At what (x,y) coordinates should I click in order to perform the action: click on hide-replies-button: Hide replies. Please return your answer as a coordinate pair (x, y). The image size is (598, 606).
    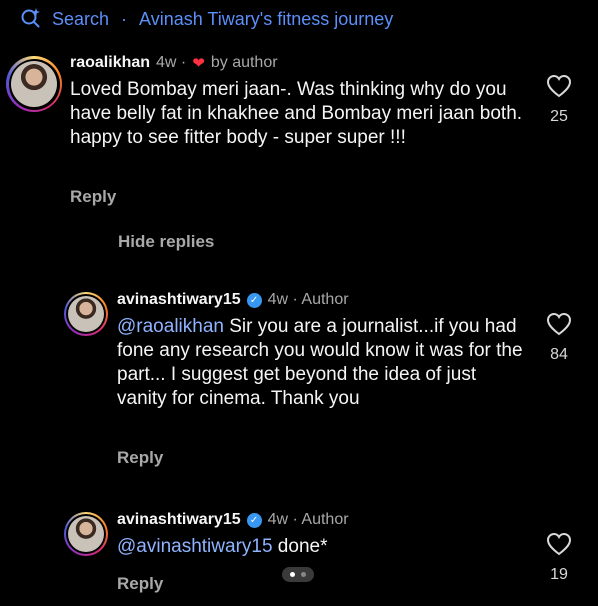
    Looking at the image, I should click on (166, 242).